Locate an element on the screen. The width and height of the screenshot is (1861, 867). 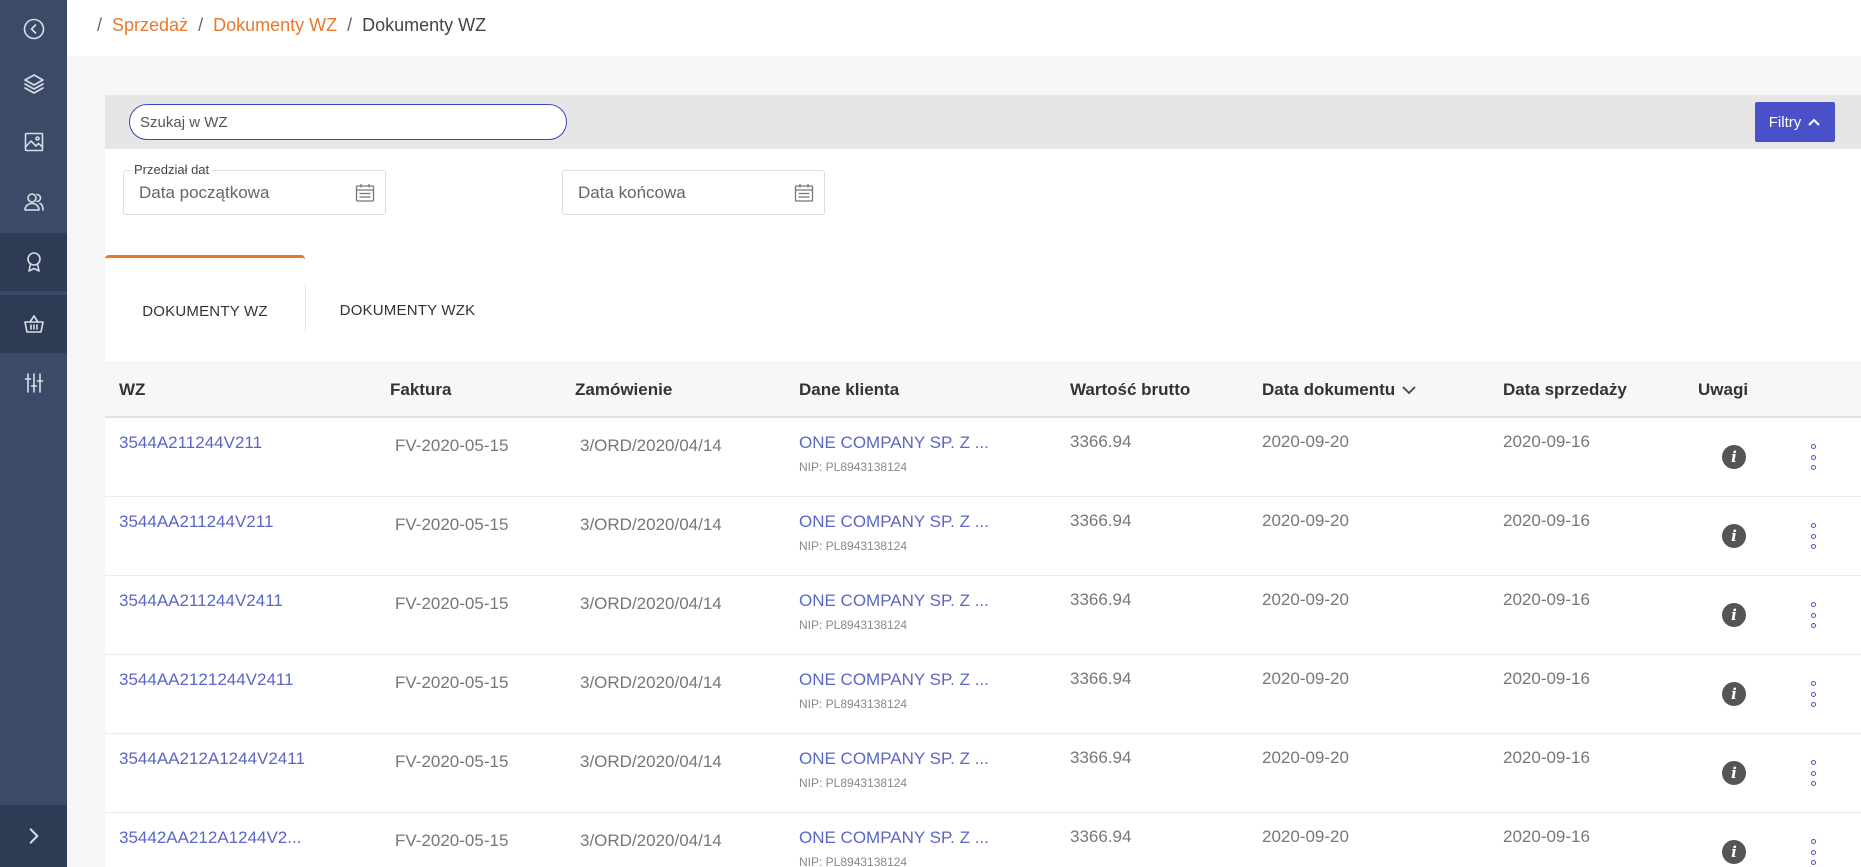
image-icon is located at coordinates (33, 142).